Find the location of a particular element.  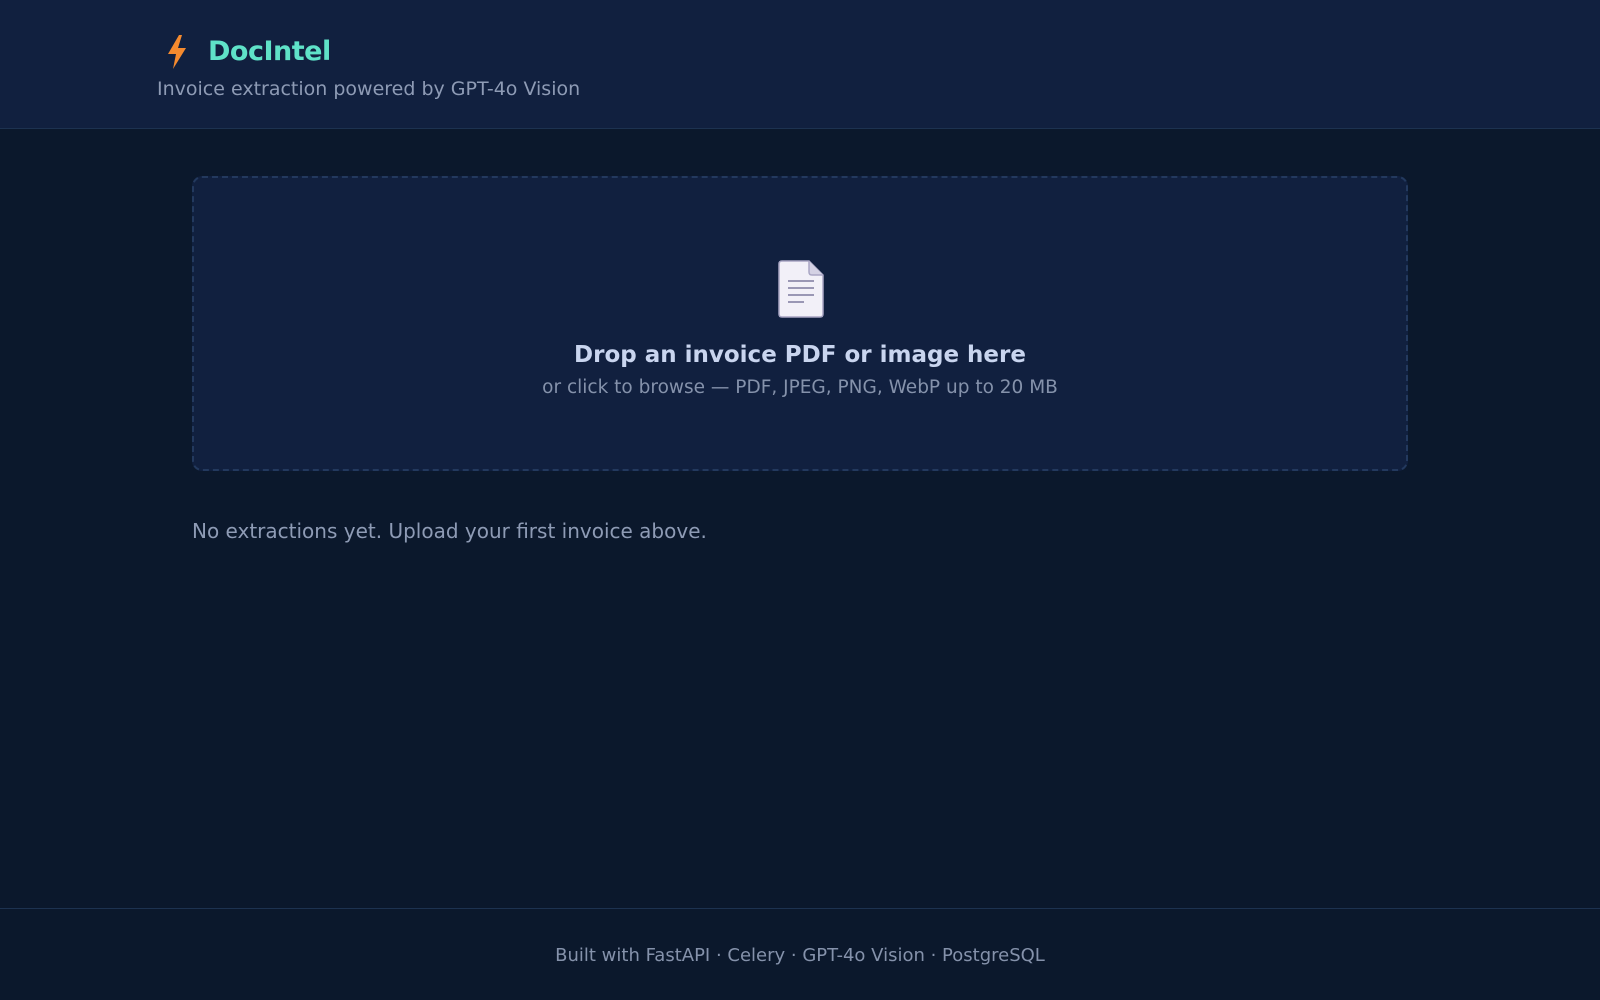

brand: DocIntel is located at coordinates (248, 52).